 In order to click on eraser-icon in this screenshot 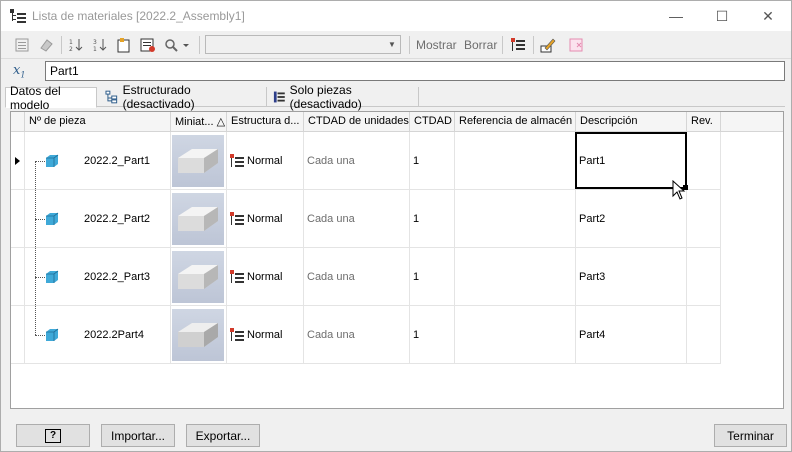, I will do `click(46, 45)`.